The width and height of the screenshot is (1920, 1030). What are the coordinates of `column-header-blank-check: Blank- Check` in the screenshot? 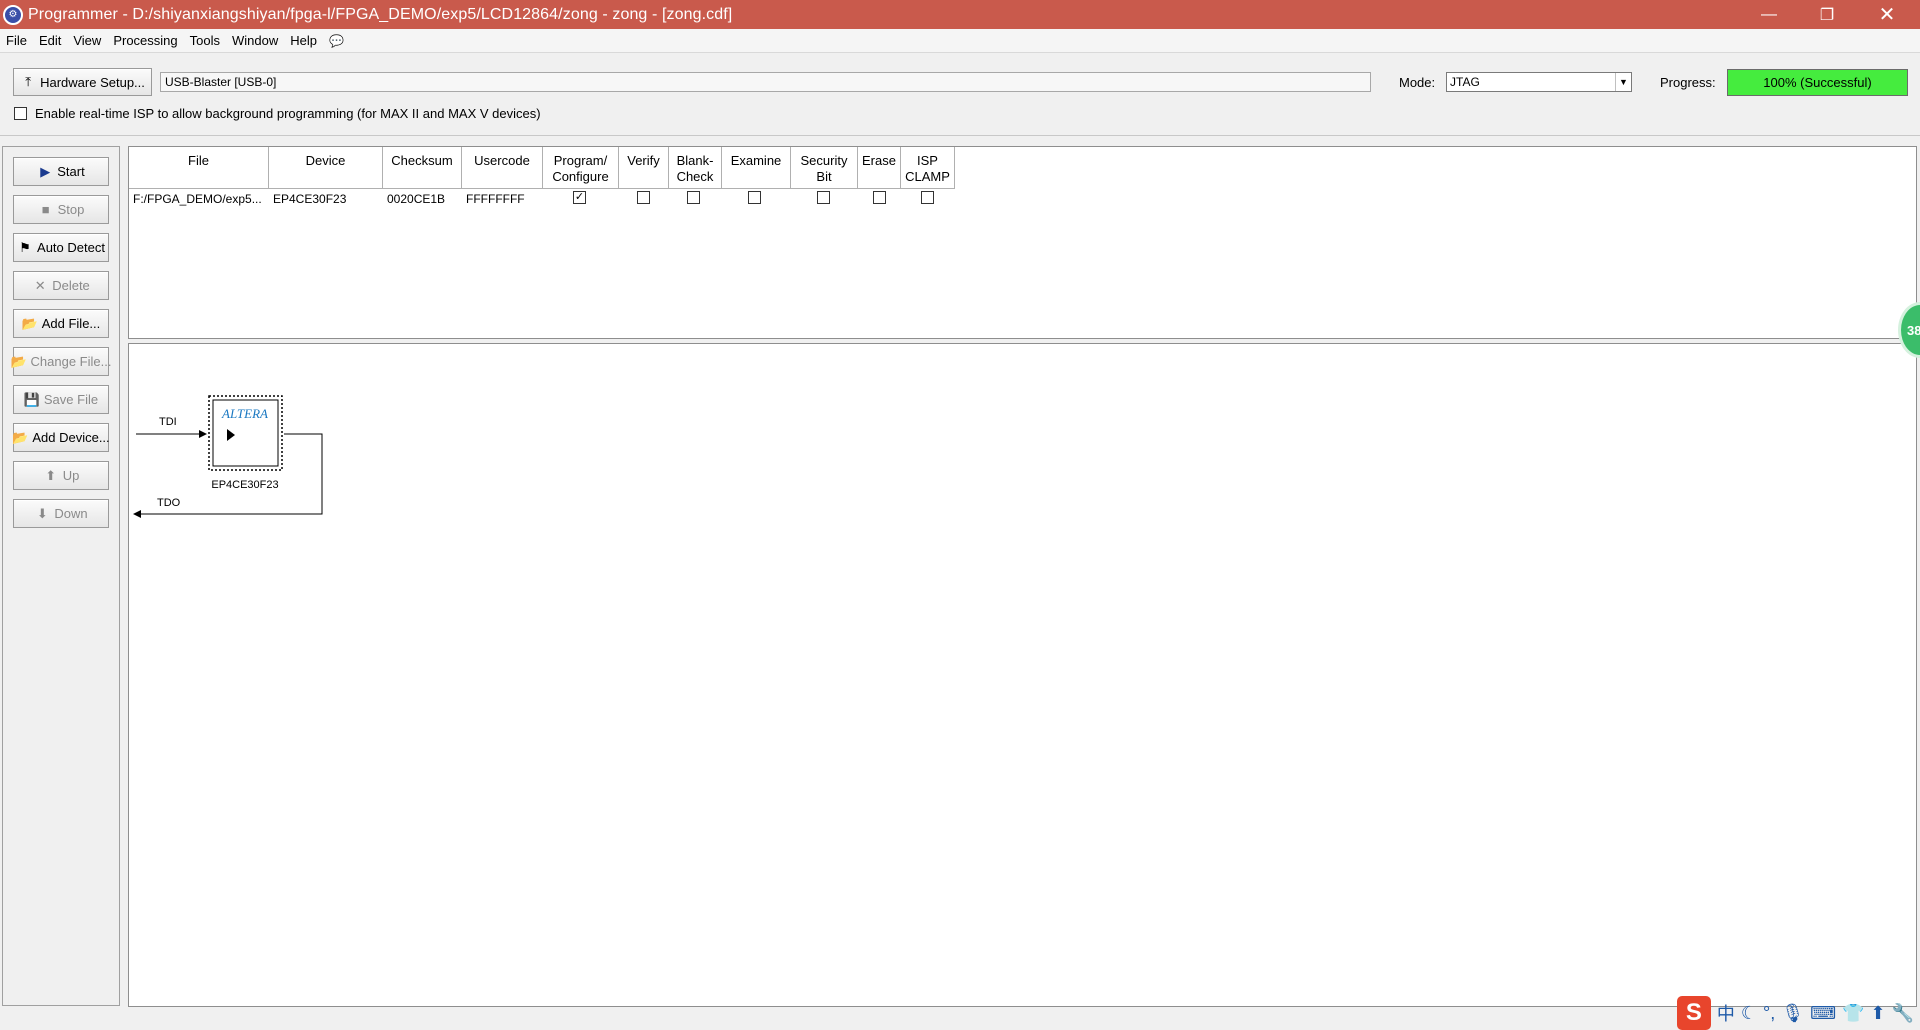 It's located at (695, 168).